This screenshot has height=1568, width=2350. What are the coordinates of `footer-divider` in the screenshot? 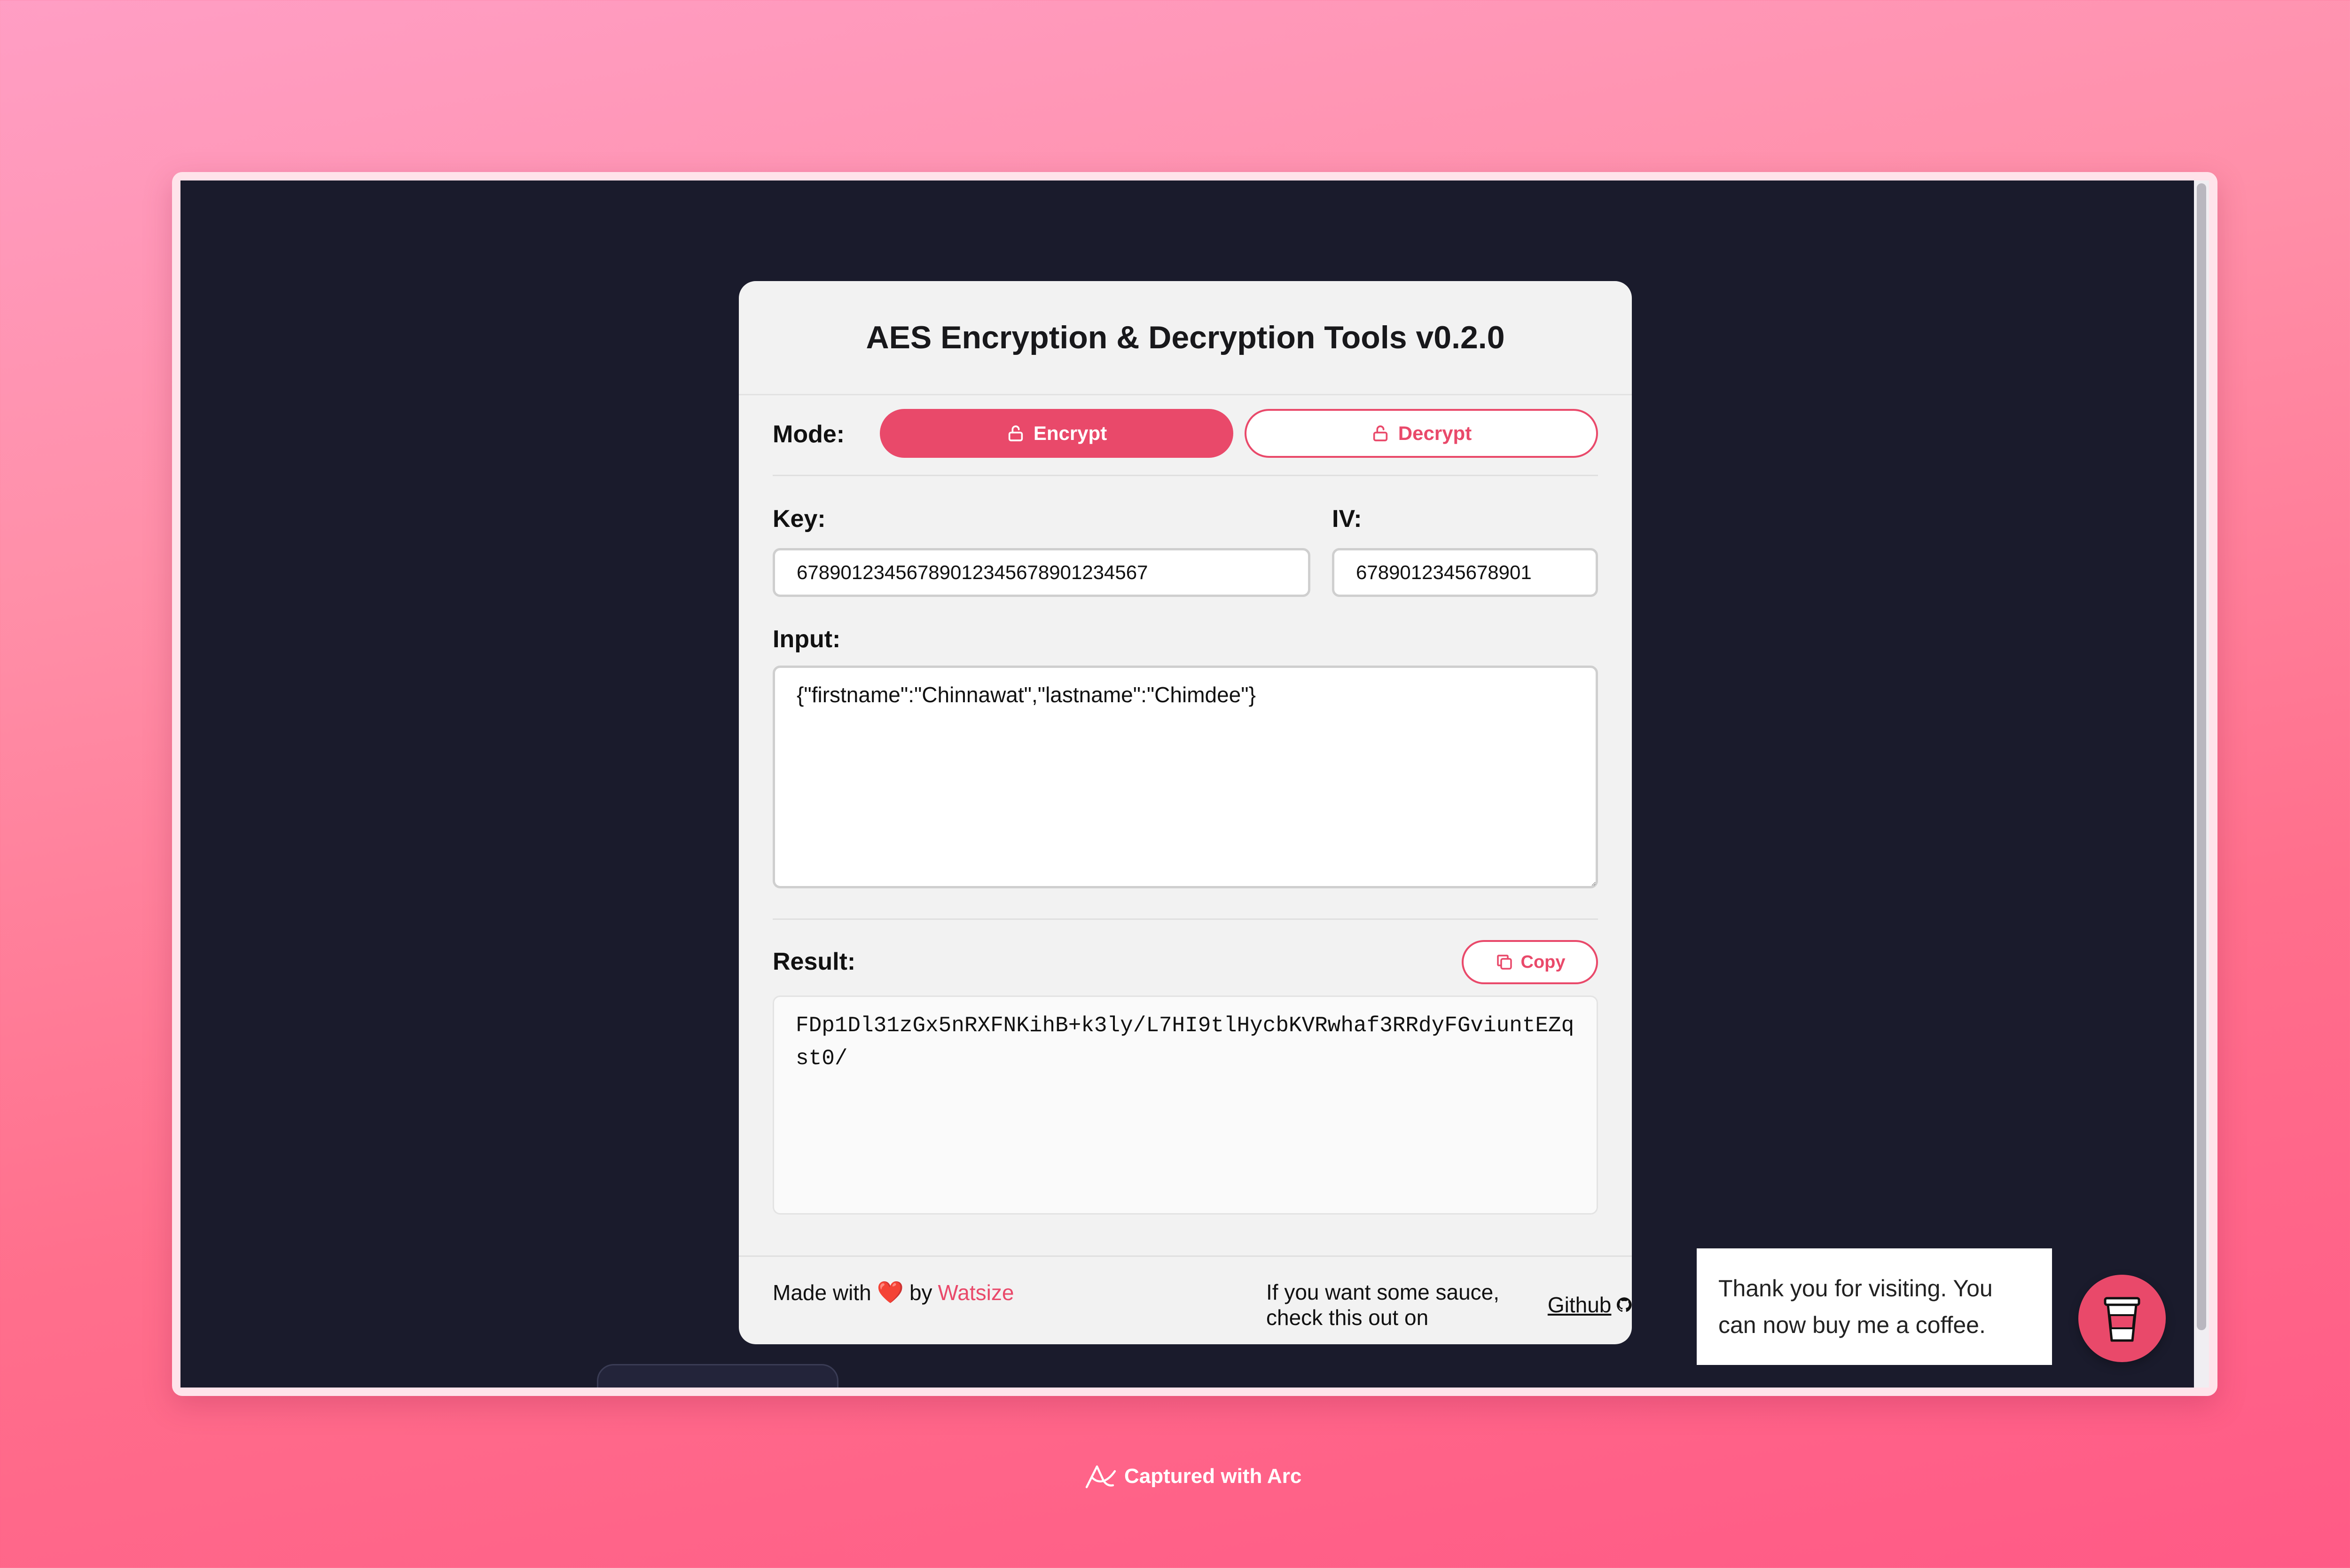 It's located at (1185, 1256).